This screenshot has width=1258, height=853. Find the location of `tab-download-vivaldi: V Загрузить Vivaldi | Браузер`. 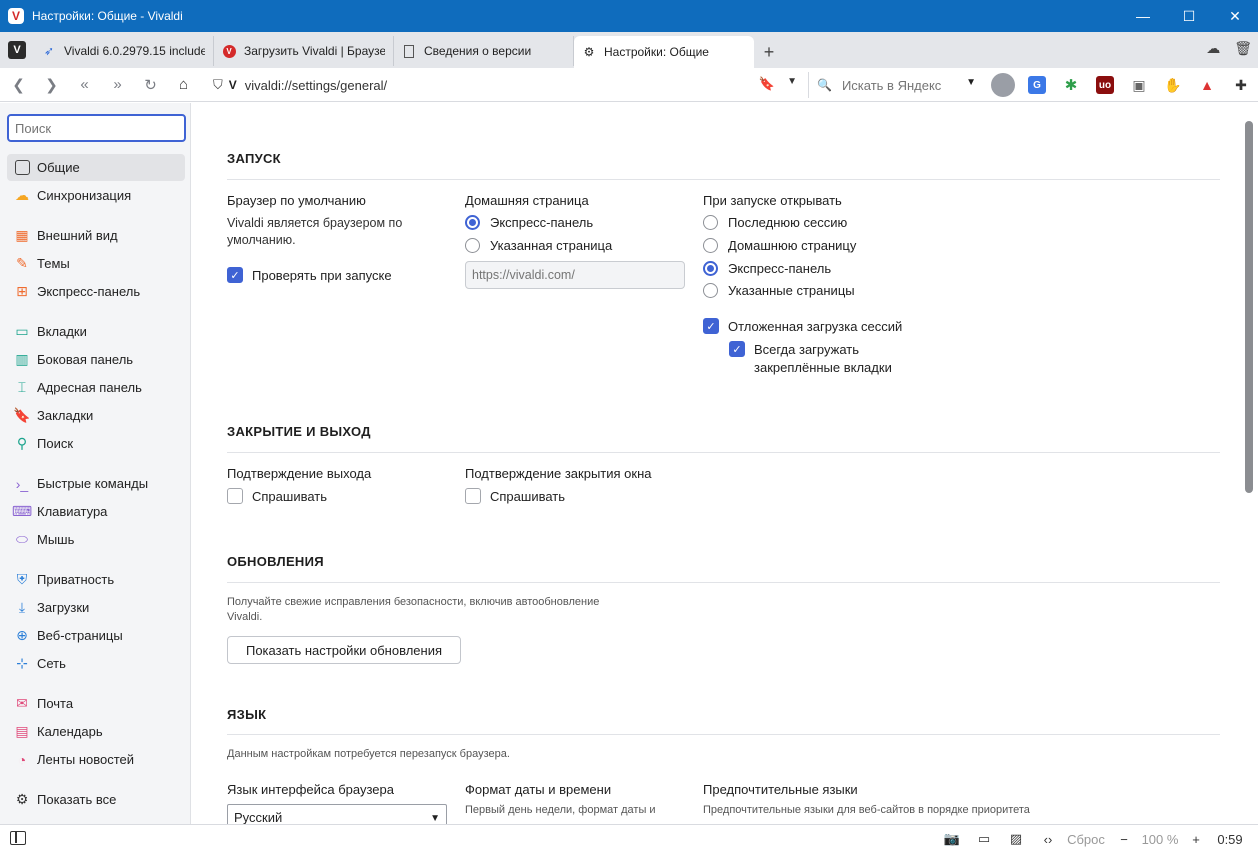

tab-download-vivaldi: V Загрузить Vivaldi | Браузер is located at coordinates (304, 51).